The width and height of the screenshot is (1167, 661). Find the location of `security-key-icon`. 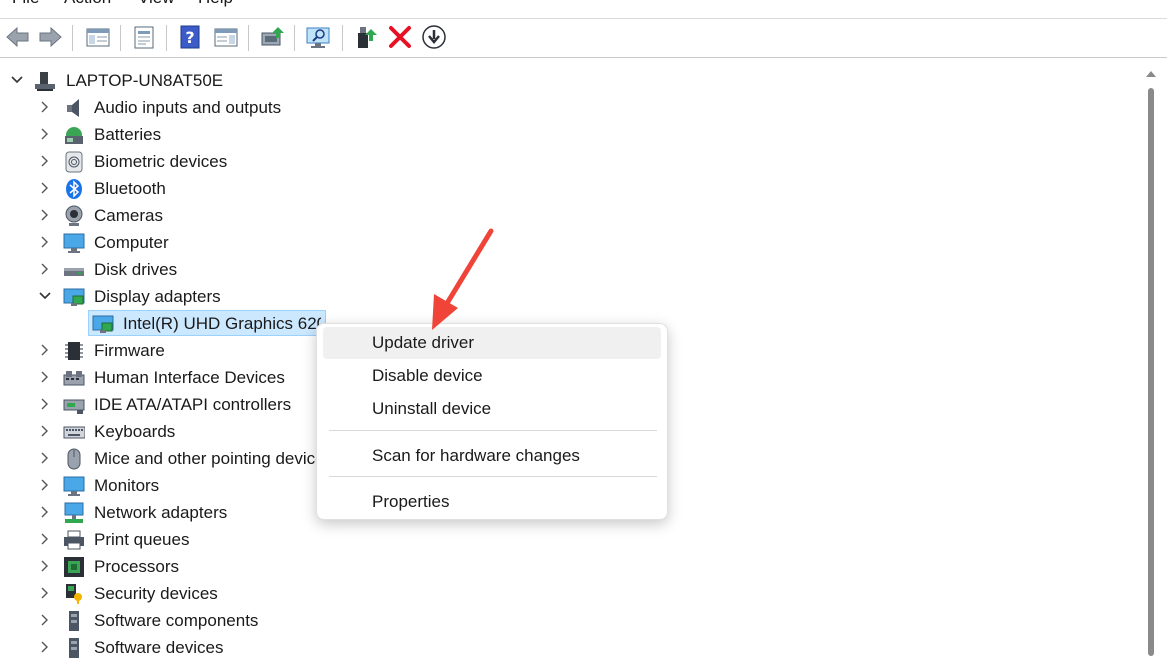

security-key-icon is located at coordinates (74, 594).